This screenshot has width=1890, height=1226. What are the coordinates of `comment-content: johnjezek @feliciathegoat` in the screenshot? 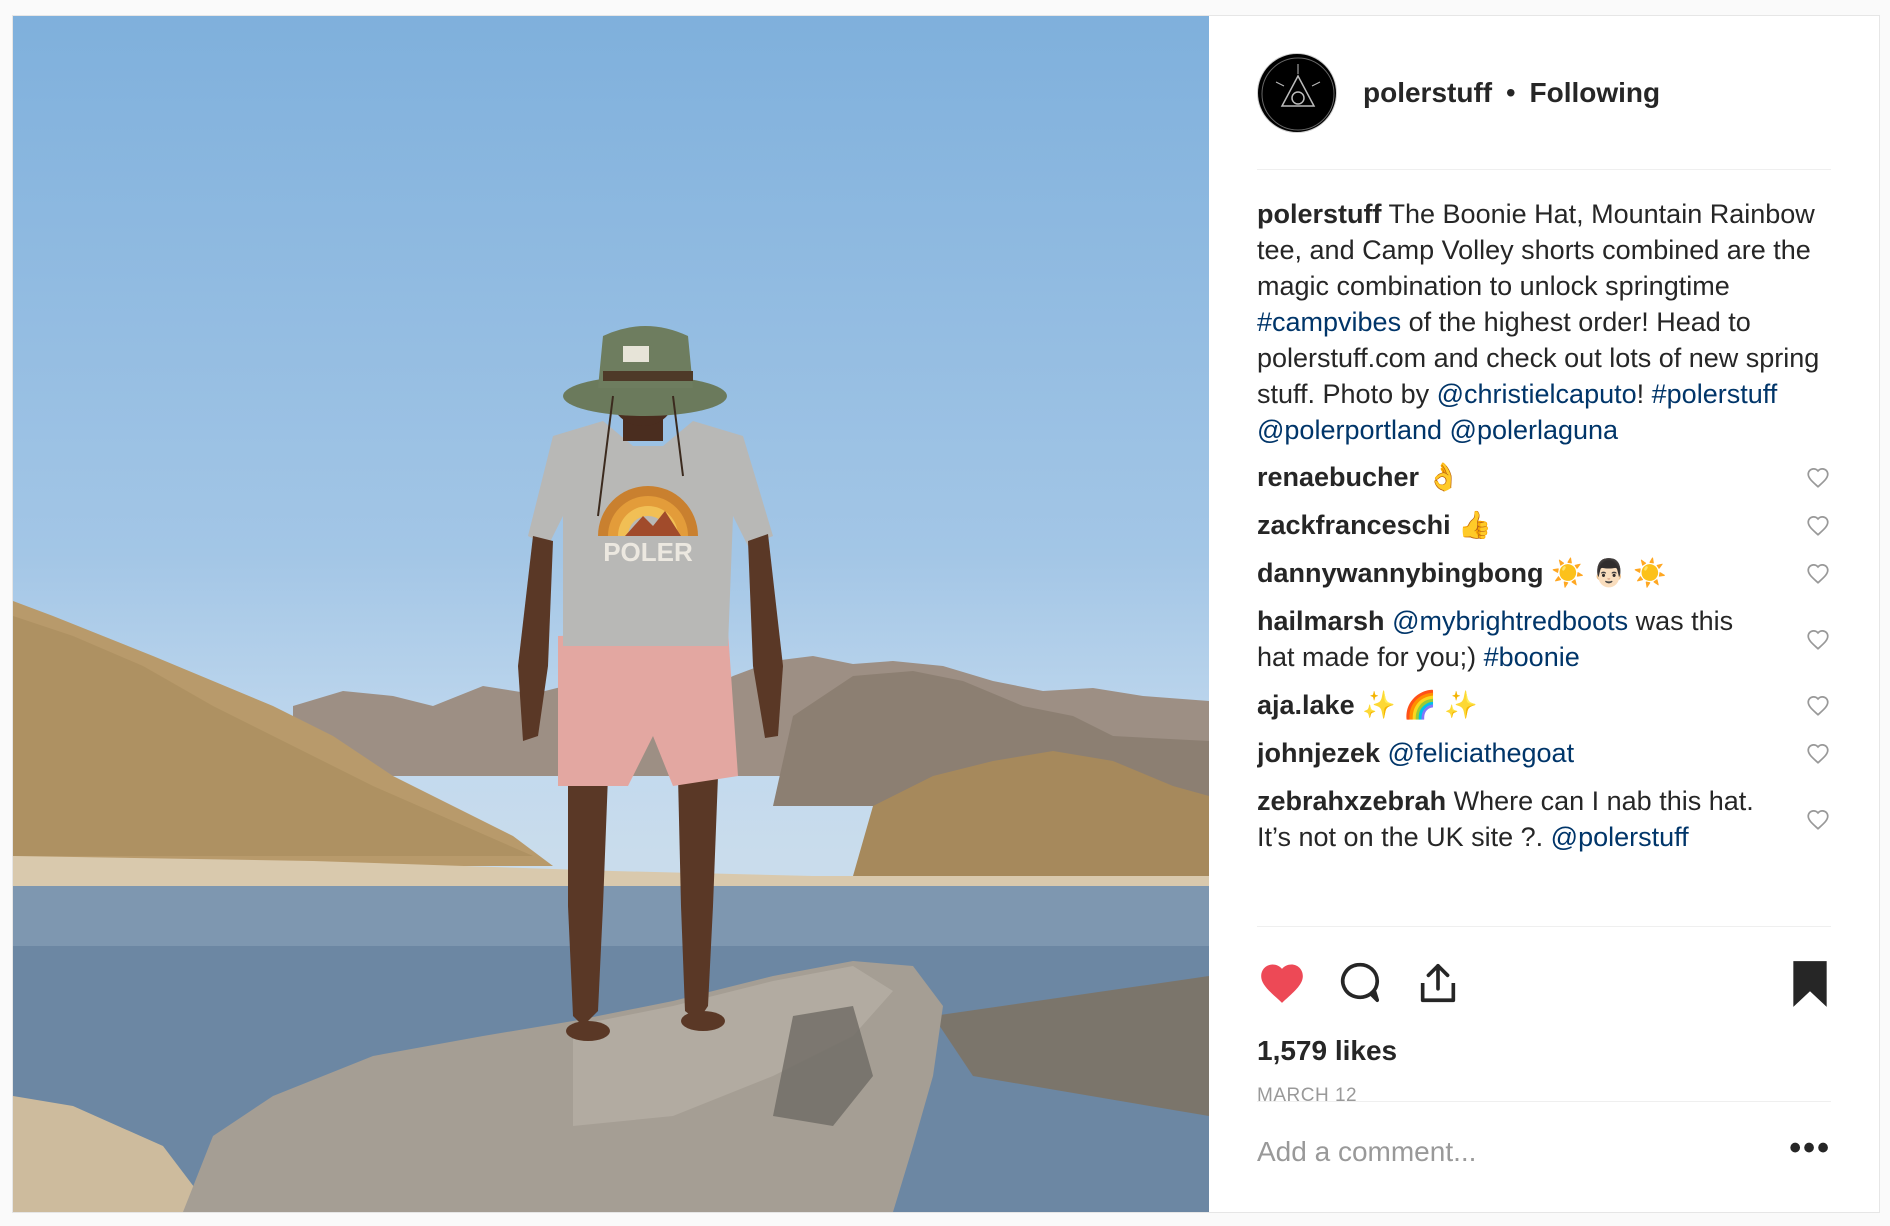 It's located at (1517, 753).